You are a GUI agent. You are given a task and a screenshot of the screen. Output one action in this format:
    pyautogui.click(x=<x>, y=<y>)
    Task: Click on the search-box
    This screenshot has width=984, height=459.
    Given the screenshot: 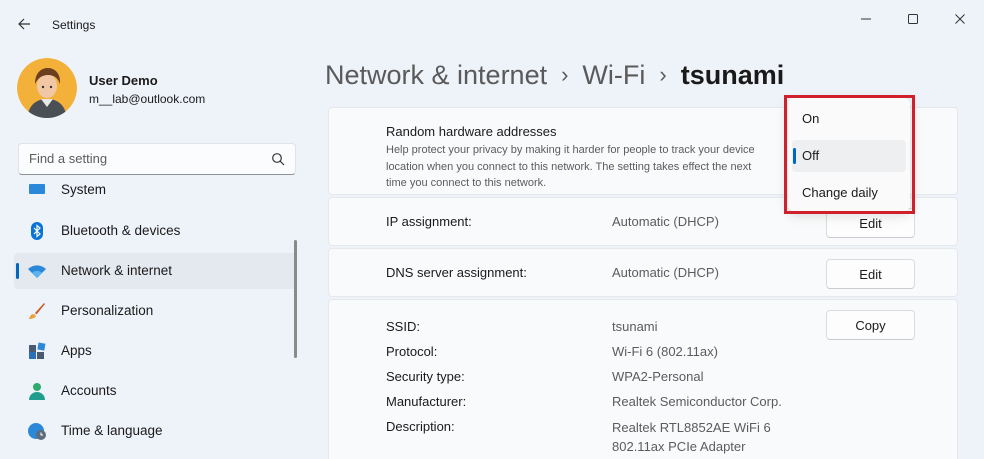 What is the action you would take?
    pyautogui.click(x=157, y=159)
    